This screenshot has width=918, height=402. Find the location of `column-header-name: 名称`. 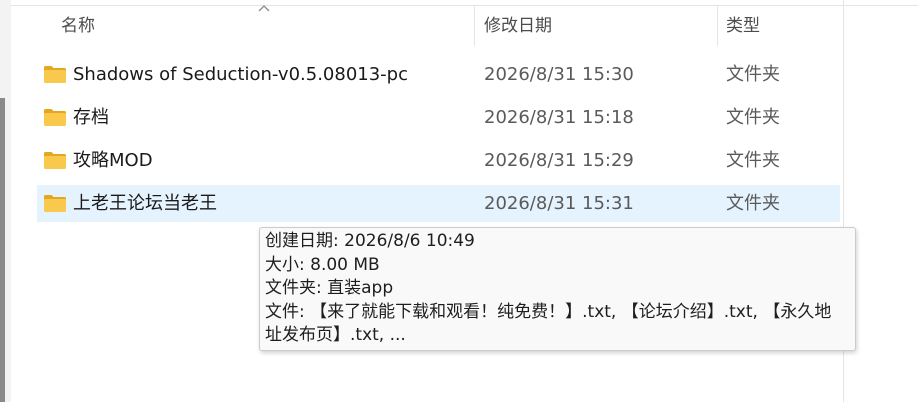

column-header-name: 名称 is located at coordinates (78, 26).